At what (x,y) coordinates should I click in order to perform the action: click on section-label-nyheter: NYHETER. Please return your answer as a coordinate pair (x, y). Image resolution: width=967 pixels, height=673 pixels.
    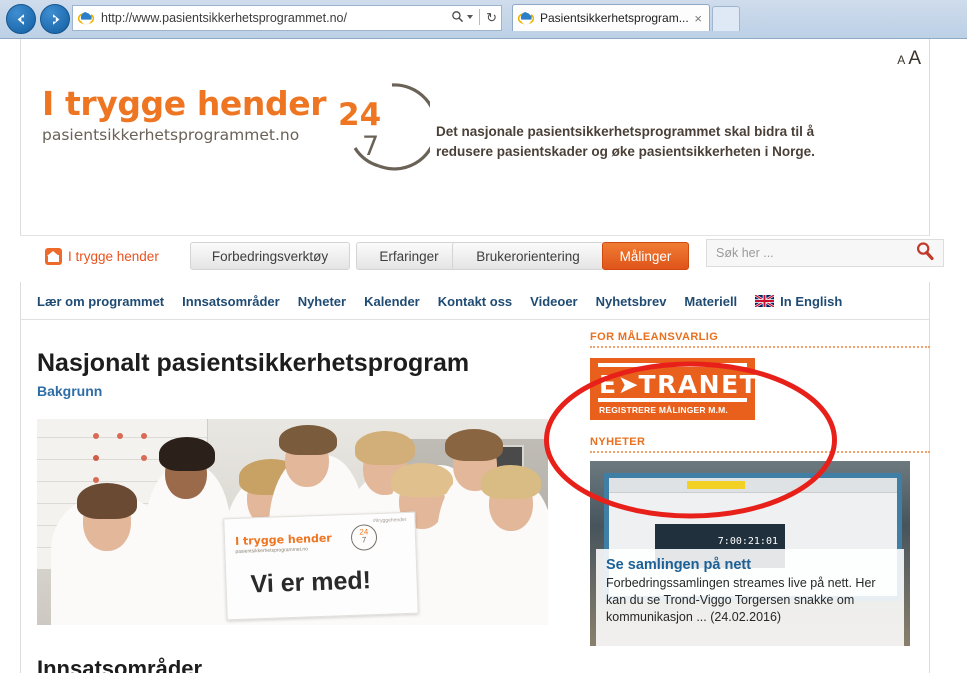
    Looking at the image, I should click on (618, 442).